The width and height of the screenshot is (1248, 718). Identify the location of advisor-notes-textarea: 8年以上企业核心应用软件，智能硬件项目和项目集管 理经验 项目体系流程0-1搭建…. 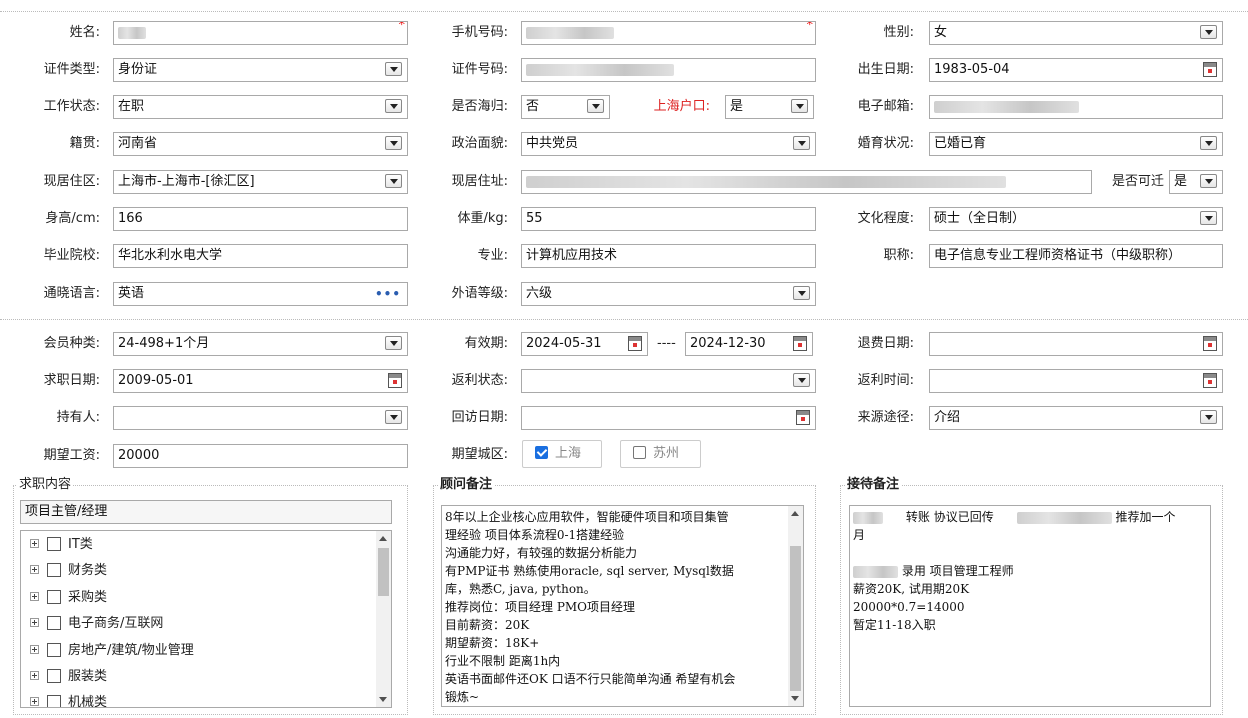
(622, 606).